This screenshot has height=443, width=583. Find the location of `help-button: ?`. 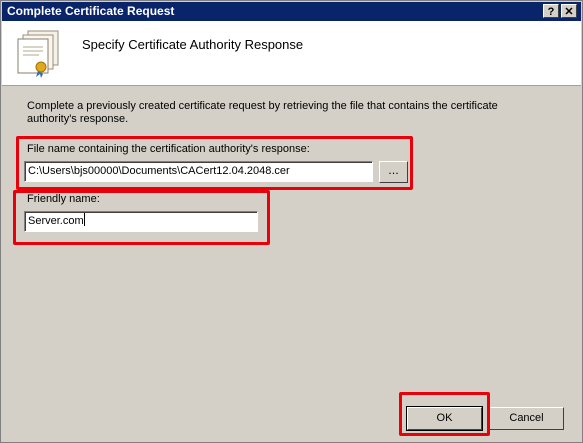

help-button: ? is located at coordinates (551, 11).